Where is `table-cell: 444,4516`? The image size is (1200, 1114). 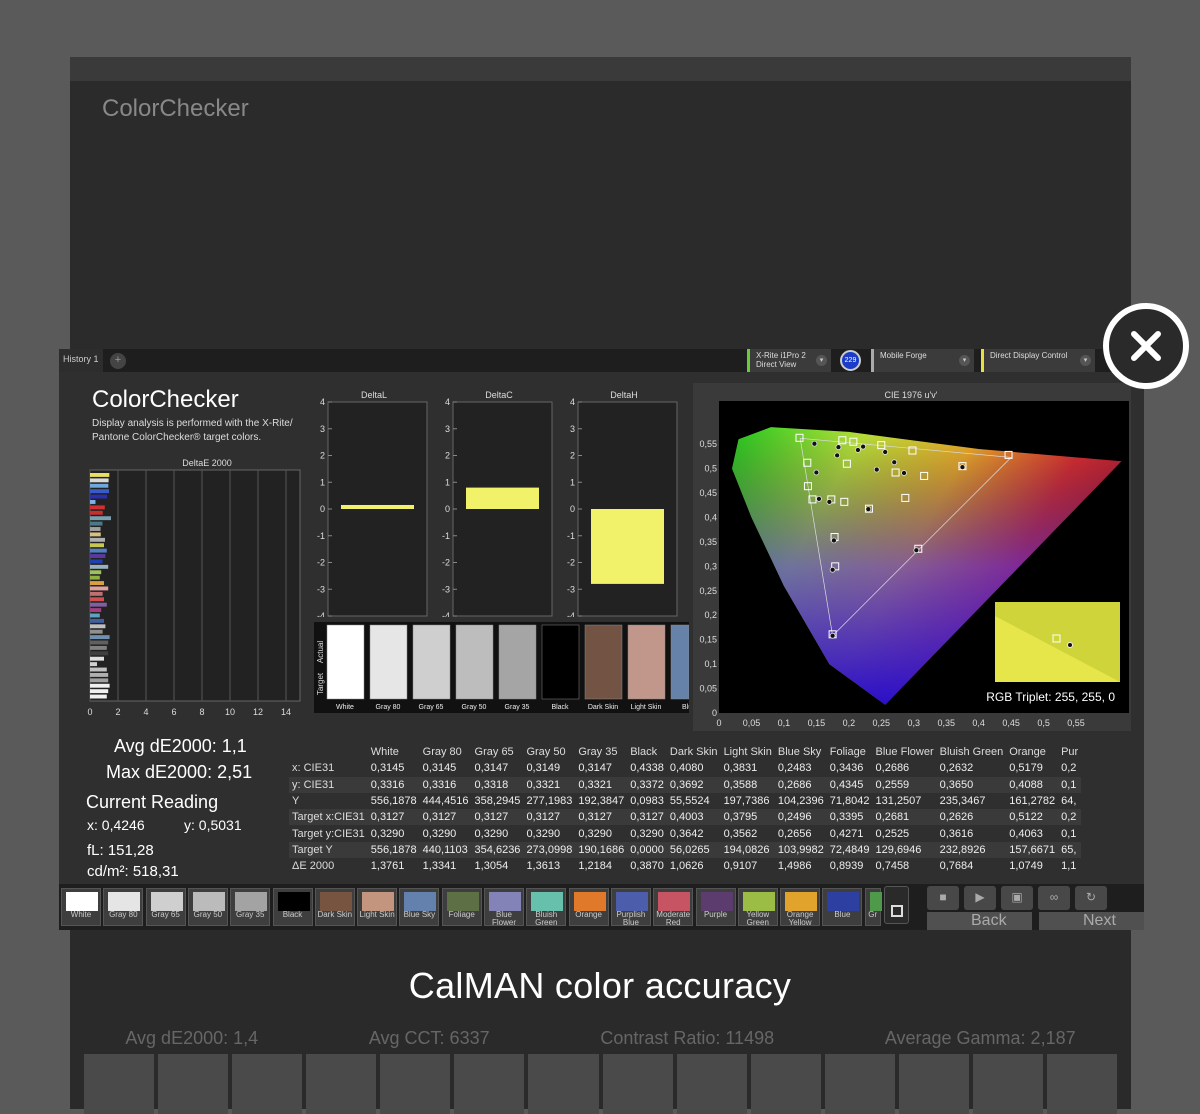 table-cell: 444,4516 is located at coordinates (445, 801).